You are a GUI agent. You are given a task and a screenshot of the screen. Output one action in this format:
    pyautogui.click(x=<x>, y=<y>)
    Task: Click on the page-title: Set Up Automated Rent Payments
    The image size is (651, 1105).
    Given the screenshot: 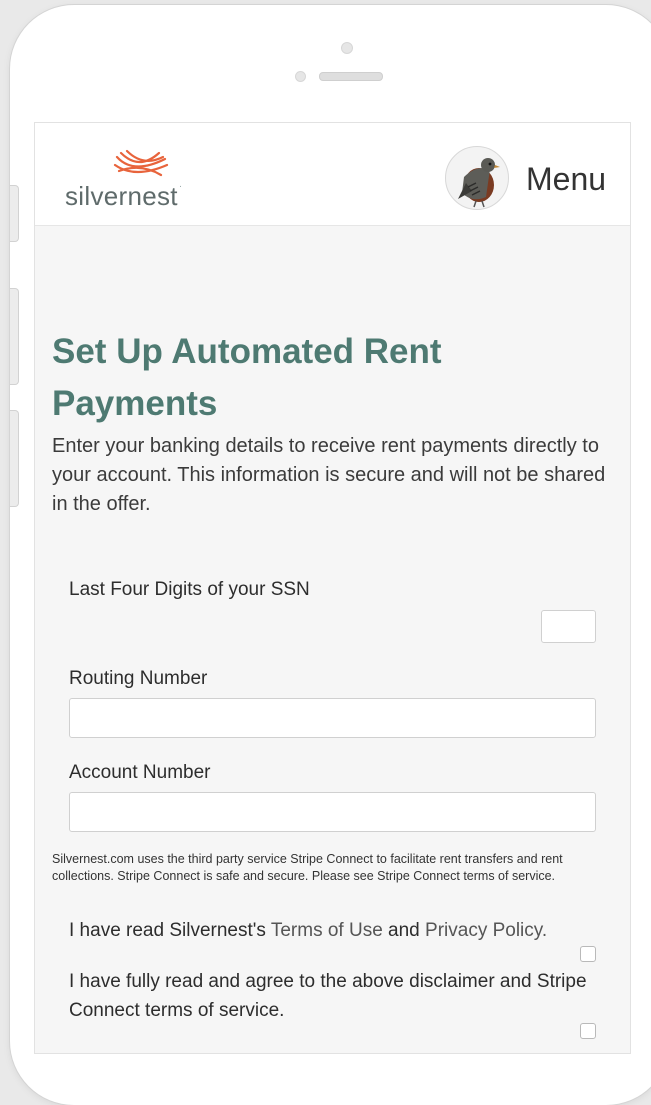 What is the action you would take?
    pyautogui.click(x=247, y=377)
    